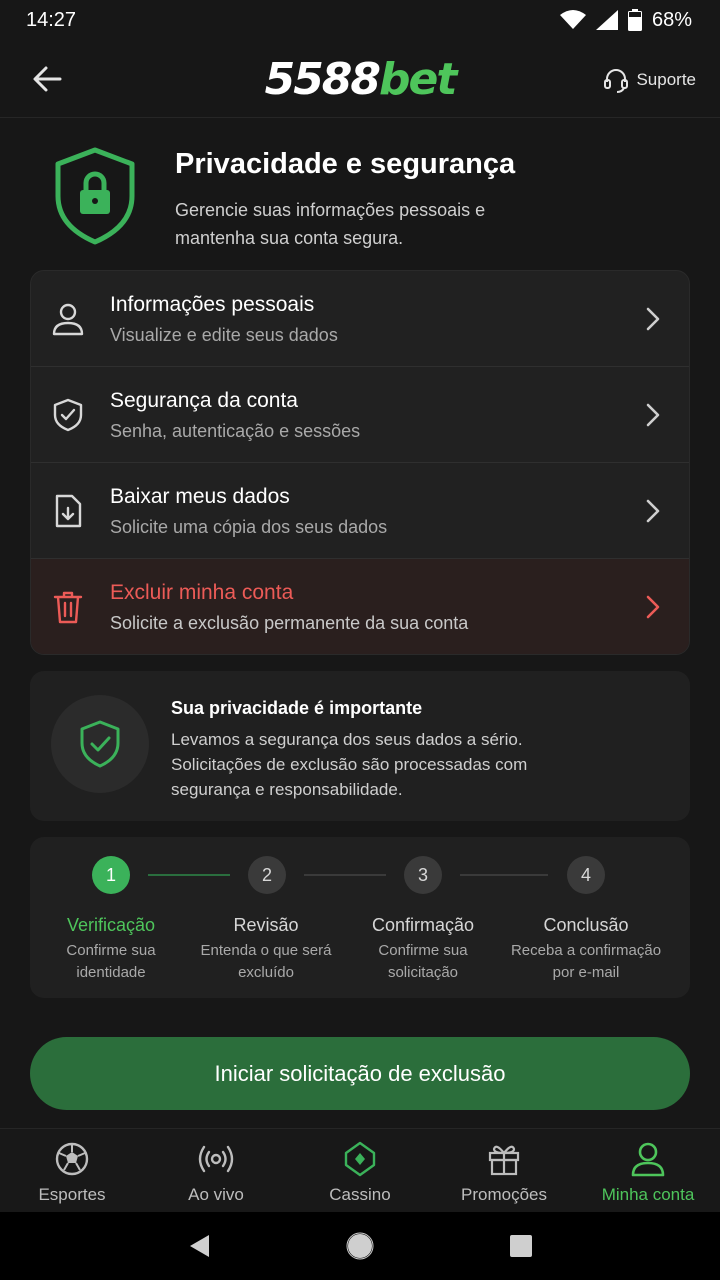  Describe the element at coordinates (68, 607) in the screenshot. I see `trash-icon` at that location.